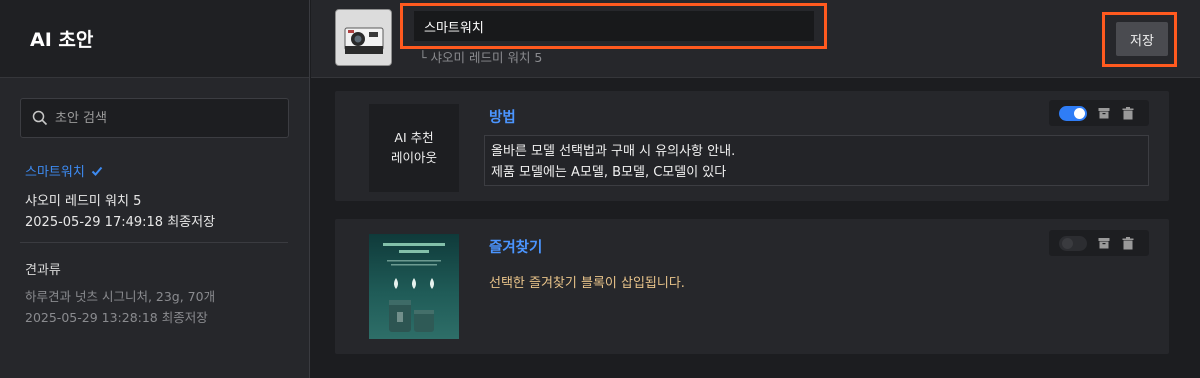 This screenshot has height=378, width=1200. I want to click on draft-search-box, so click(154, 118).